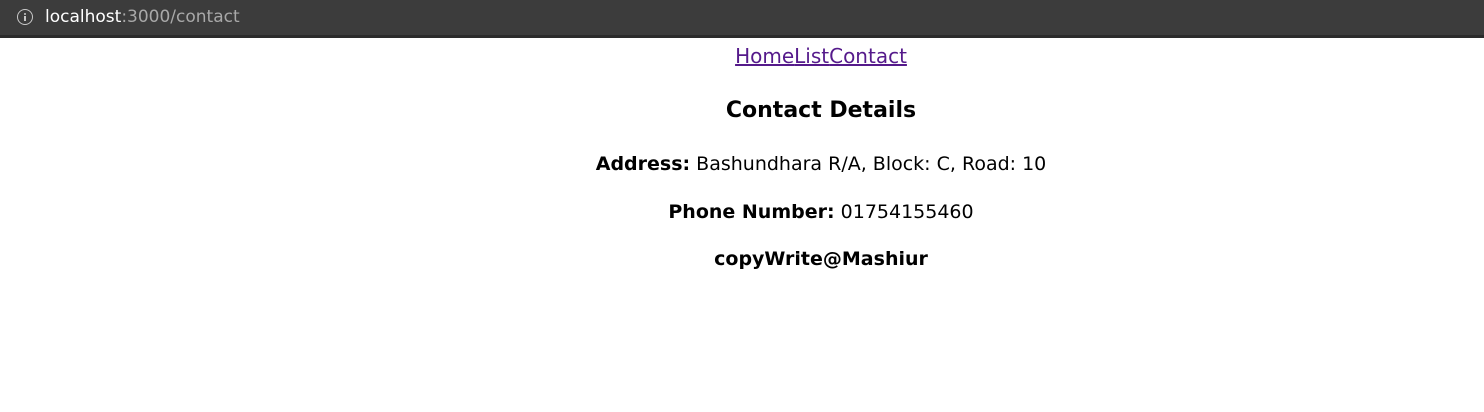  I want to click on contact-details-heading: Contact Details, so click(821, 110).